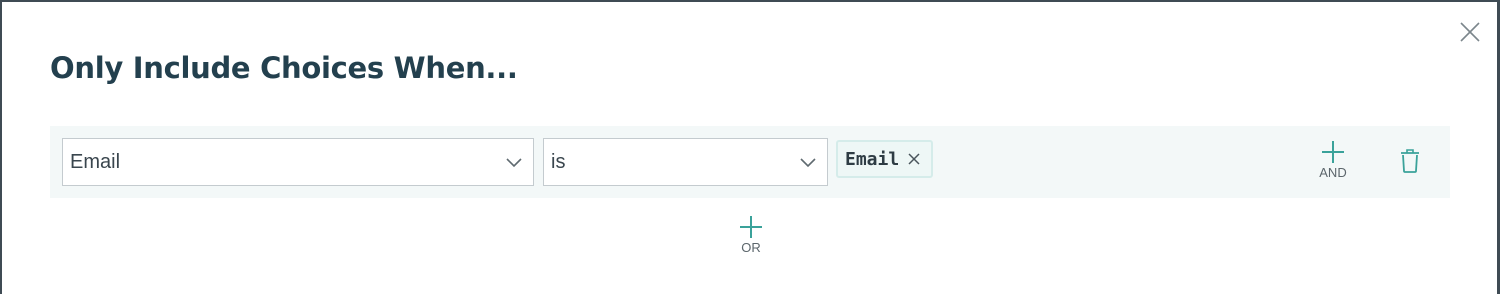 The image size is (1500, 294). Describe the element at coordinates (914, 159) in the screenshot. I see `remove-chip-icon` at that location.